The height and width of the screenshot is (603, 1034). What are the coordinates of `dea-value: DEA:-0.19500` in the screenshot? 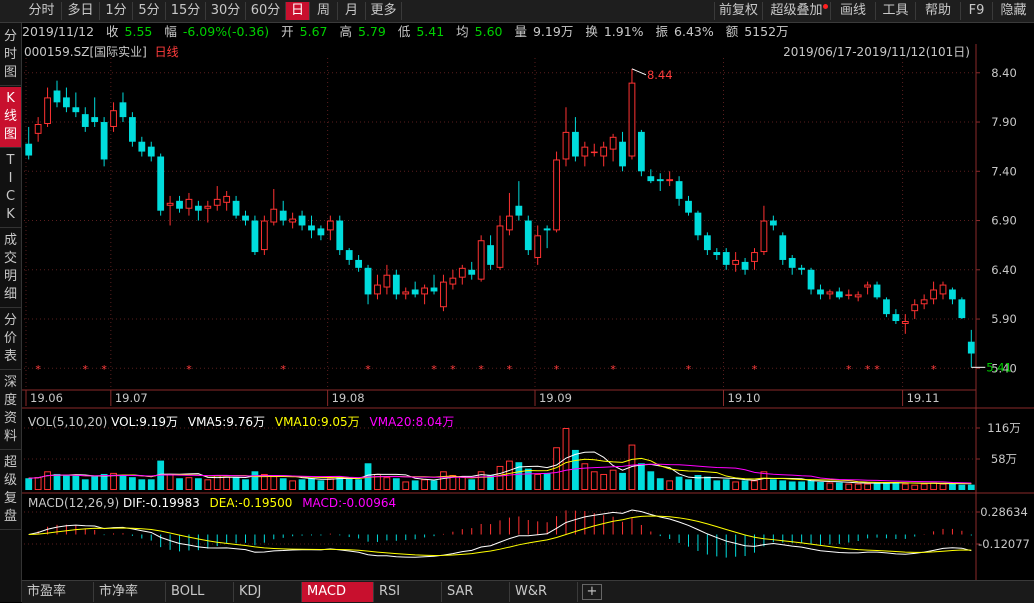 It's located at (251, 503).